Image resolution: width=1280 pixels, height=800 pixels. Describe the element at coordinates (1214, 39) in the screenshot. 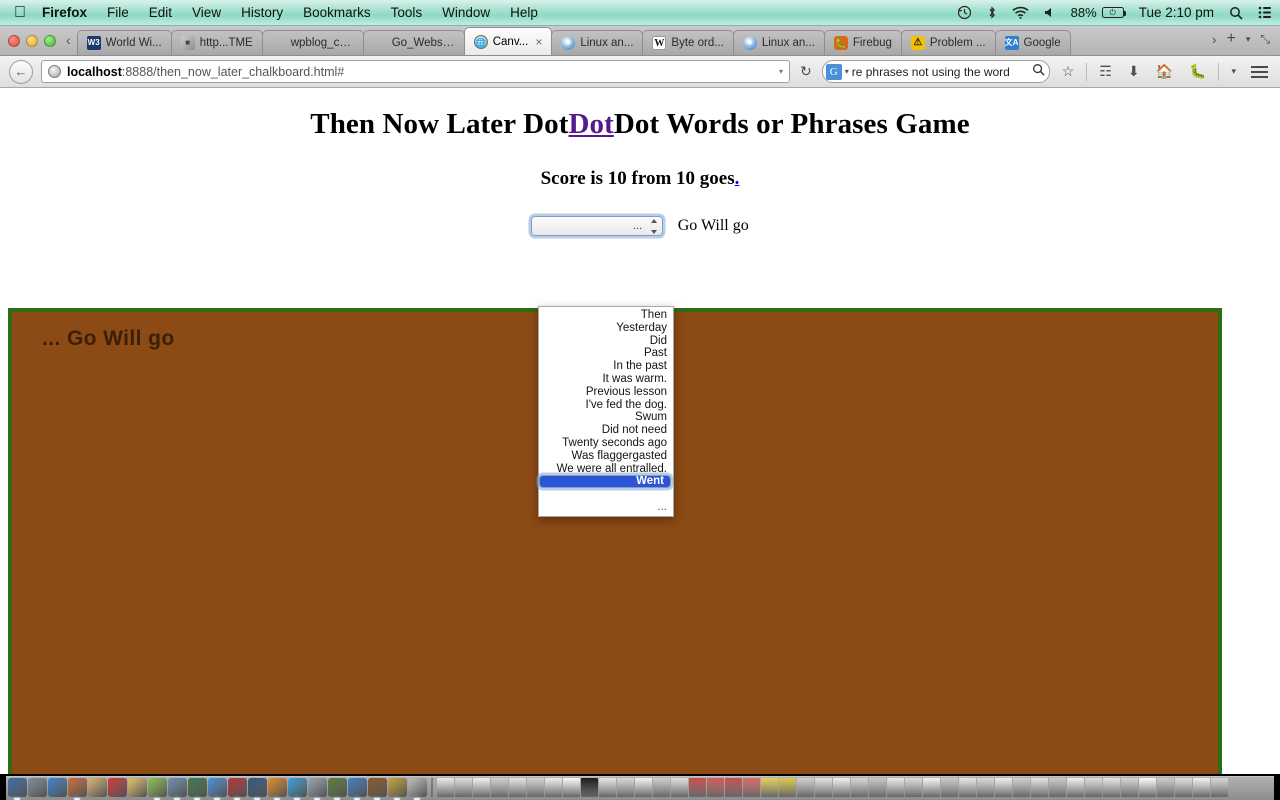

I see `tab-overflow-icon: ›` at that location.